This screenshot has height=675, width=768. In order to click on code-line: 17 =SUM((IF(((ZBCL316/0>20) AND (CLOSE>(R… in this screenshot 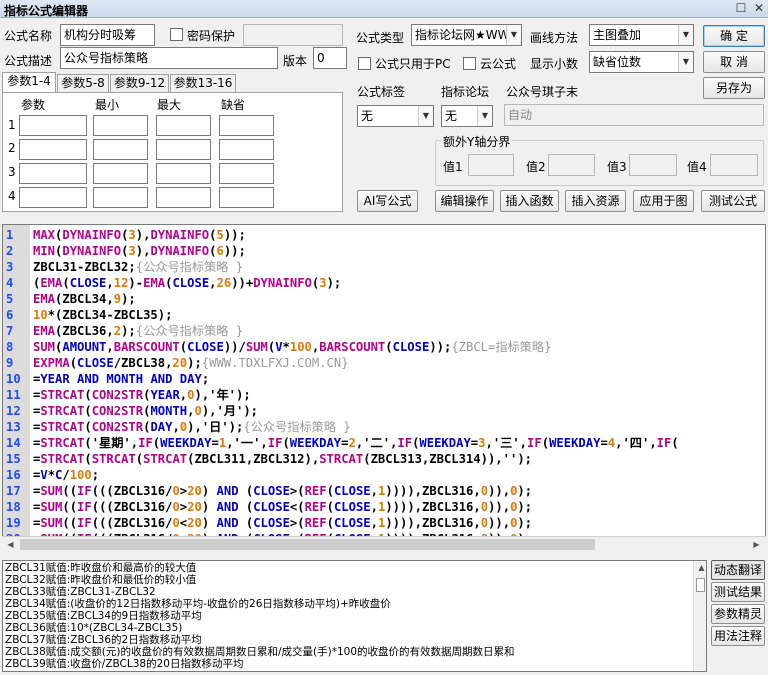, I will do `click(383, 491)`.